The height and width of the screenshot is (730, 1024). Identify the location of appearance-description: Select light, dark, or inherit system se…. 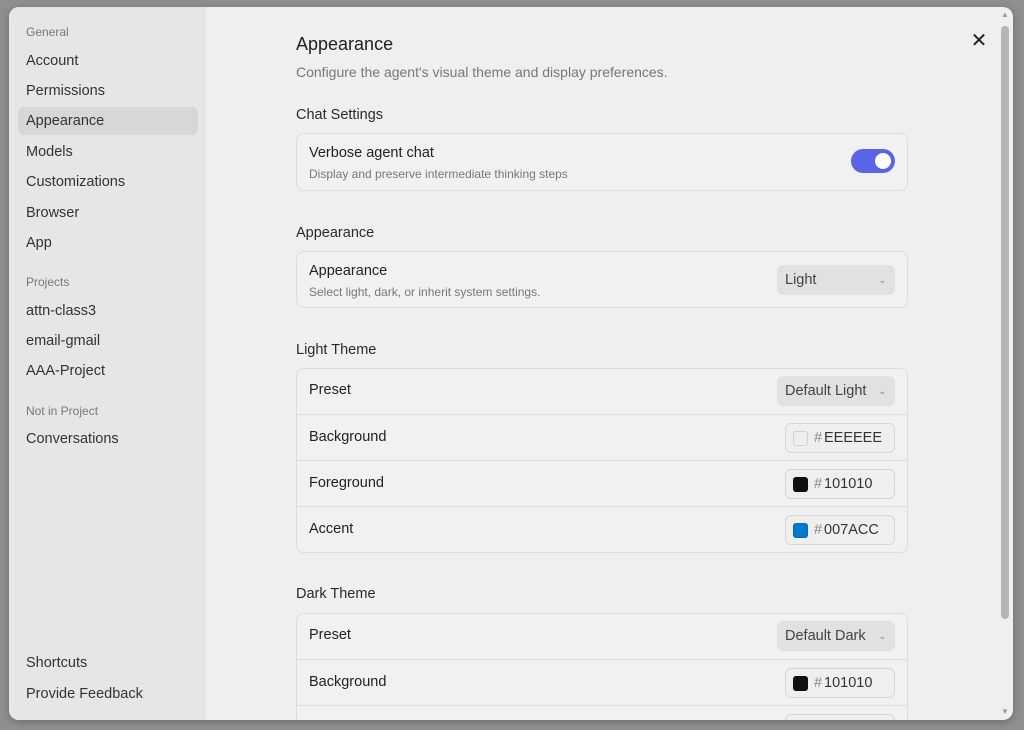
(425, 292).